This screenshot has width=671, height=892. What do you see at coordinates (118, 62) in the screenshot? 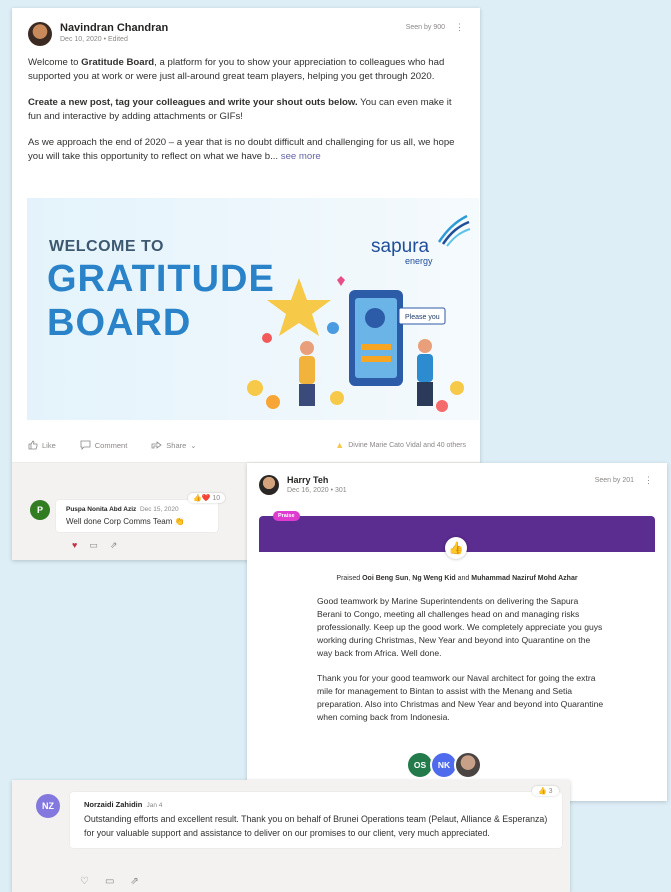
I see `gratitude-board-bold: Gratitude Board` at bounding box center [118, 62].